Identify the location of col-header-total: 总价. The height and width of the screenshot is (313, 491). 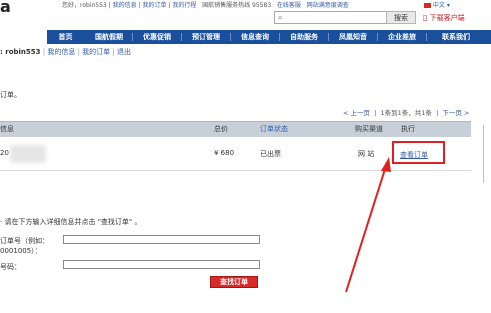
(221, 129).